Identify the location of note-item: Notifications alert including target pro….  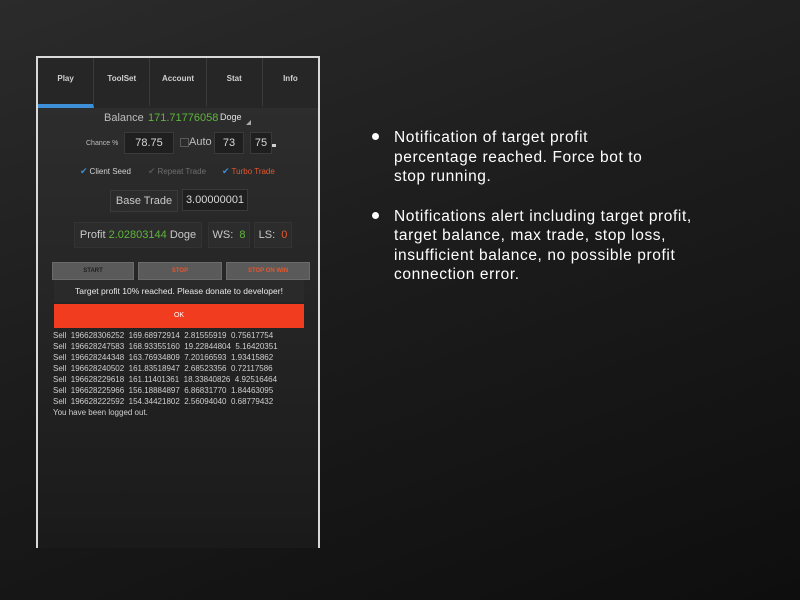
(575, 246).